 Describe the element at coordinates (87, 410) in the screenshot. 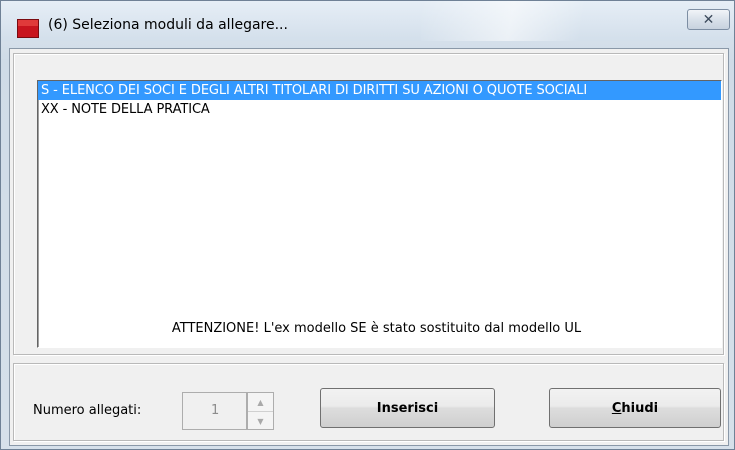

I see `attachments-count-label: Numero allegati:` at that location.